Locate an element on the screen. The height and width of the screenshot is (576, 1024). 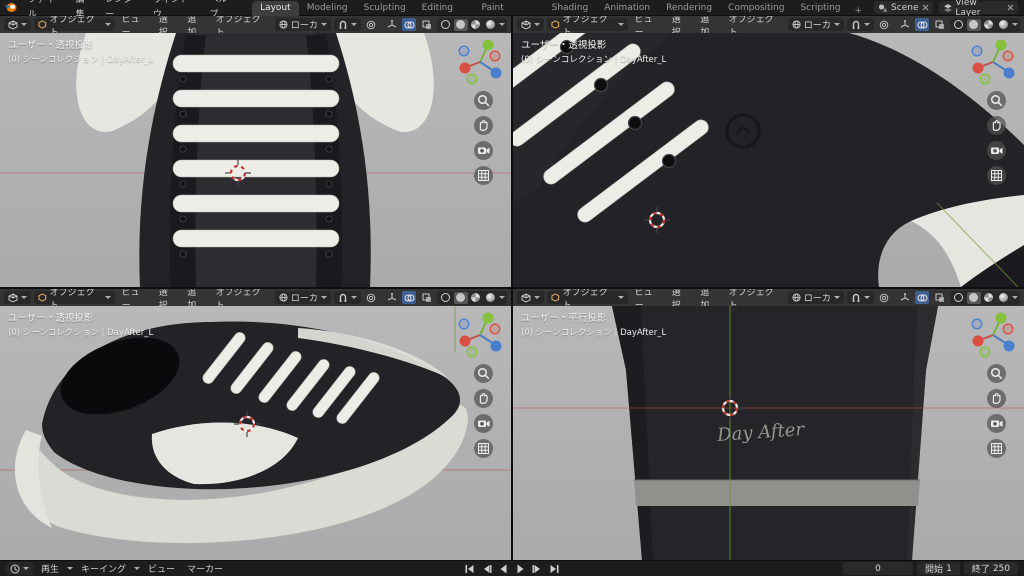
jump-to-end-button is located at coordinates (555, 568).